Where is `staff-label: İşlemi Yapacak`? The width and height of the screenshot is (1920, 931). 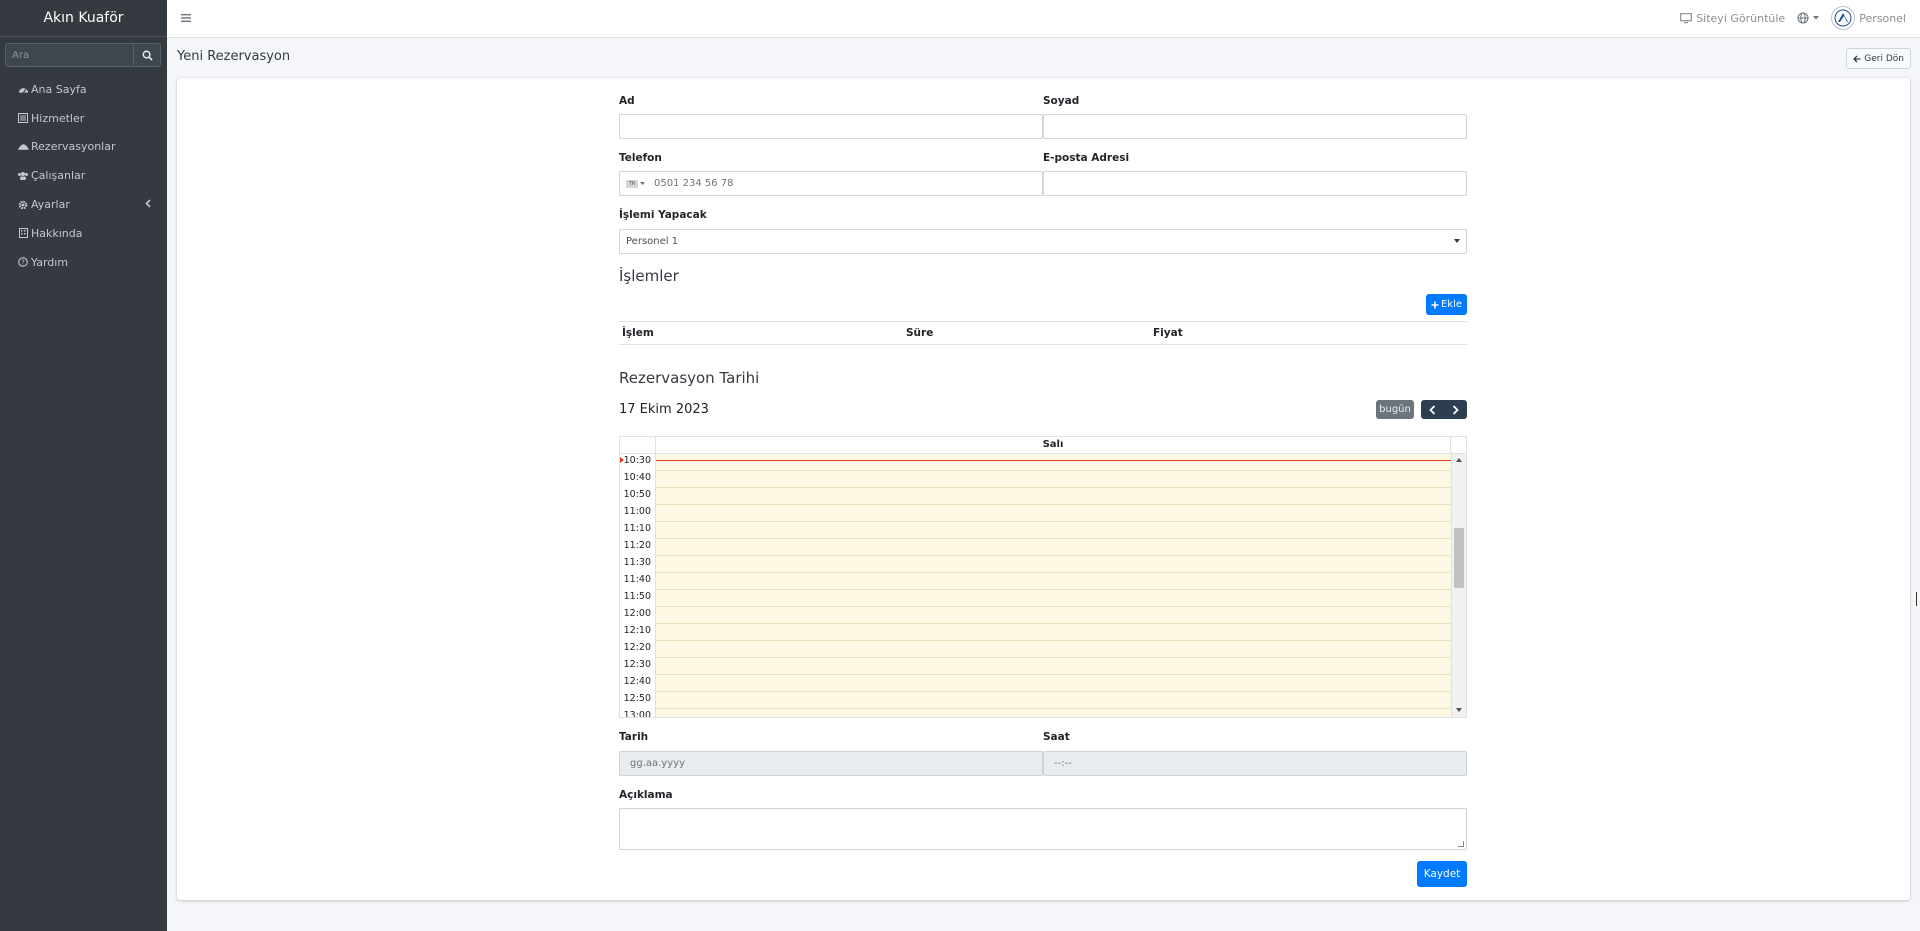 staff-label: İşlemi Yapacak is located at coordinates (663, 215).